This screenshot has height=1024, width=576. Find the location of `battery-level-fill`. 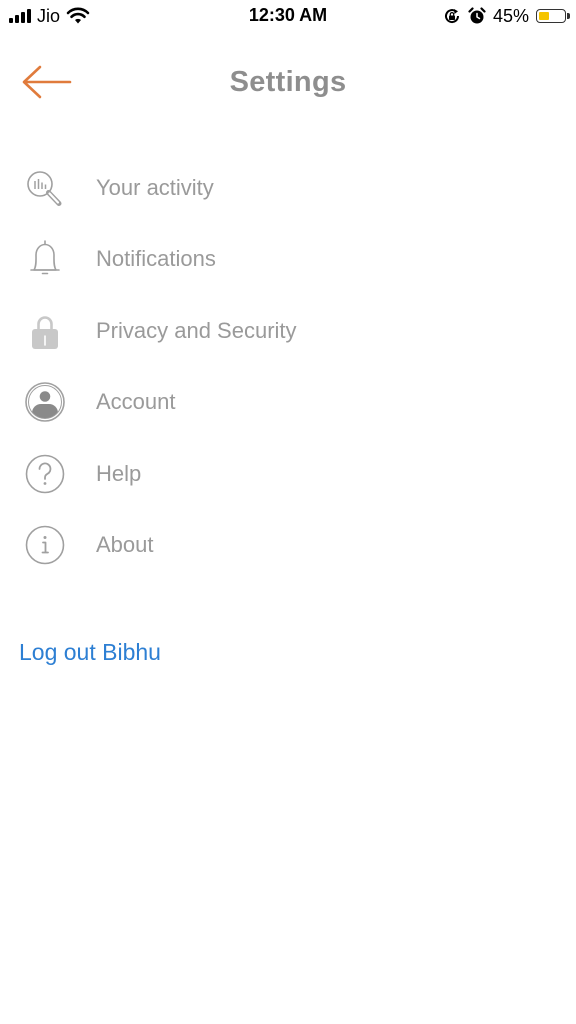

battery-level-fill is located at coordinates (544, 16).